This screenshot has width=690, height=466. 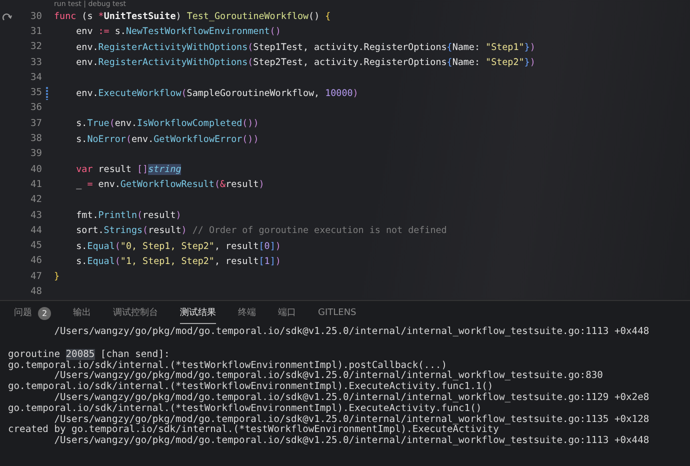 What do you see at coordinates (247, 314) in the screenshot?
I see `panel-tab: 终端` at bounding box center [247, 314].